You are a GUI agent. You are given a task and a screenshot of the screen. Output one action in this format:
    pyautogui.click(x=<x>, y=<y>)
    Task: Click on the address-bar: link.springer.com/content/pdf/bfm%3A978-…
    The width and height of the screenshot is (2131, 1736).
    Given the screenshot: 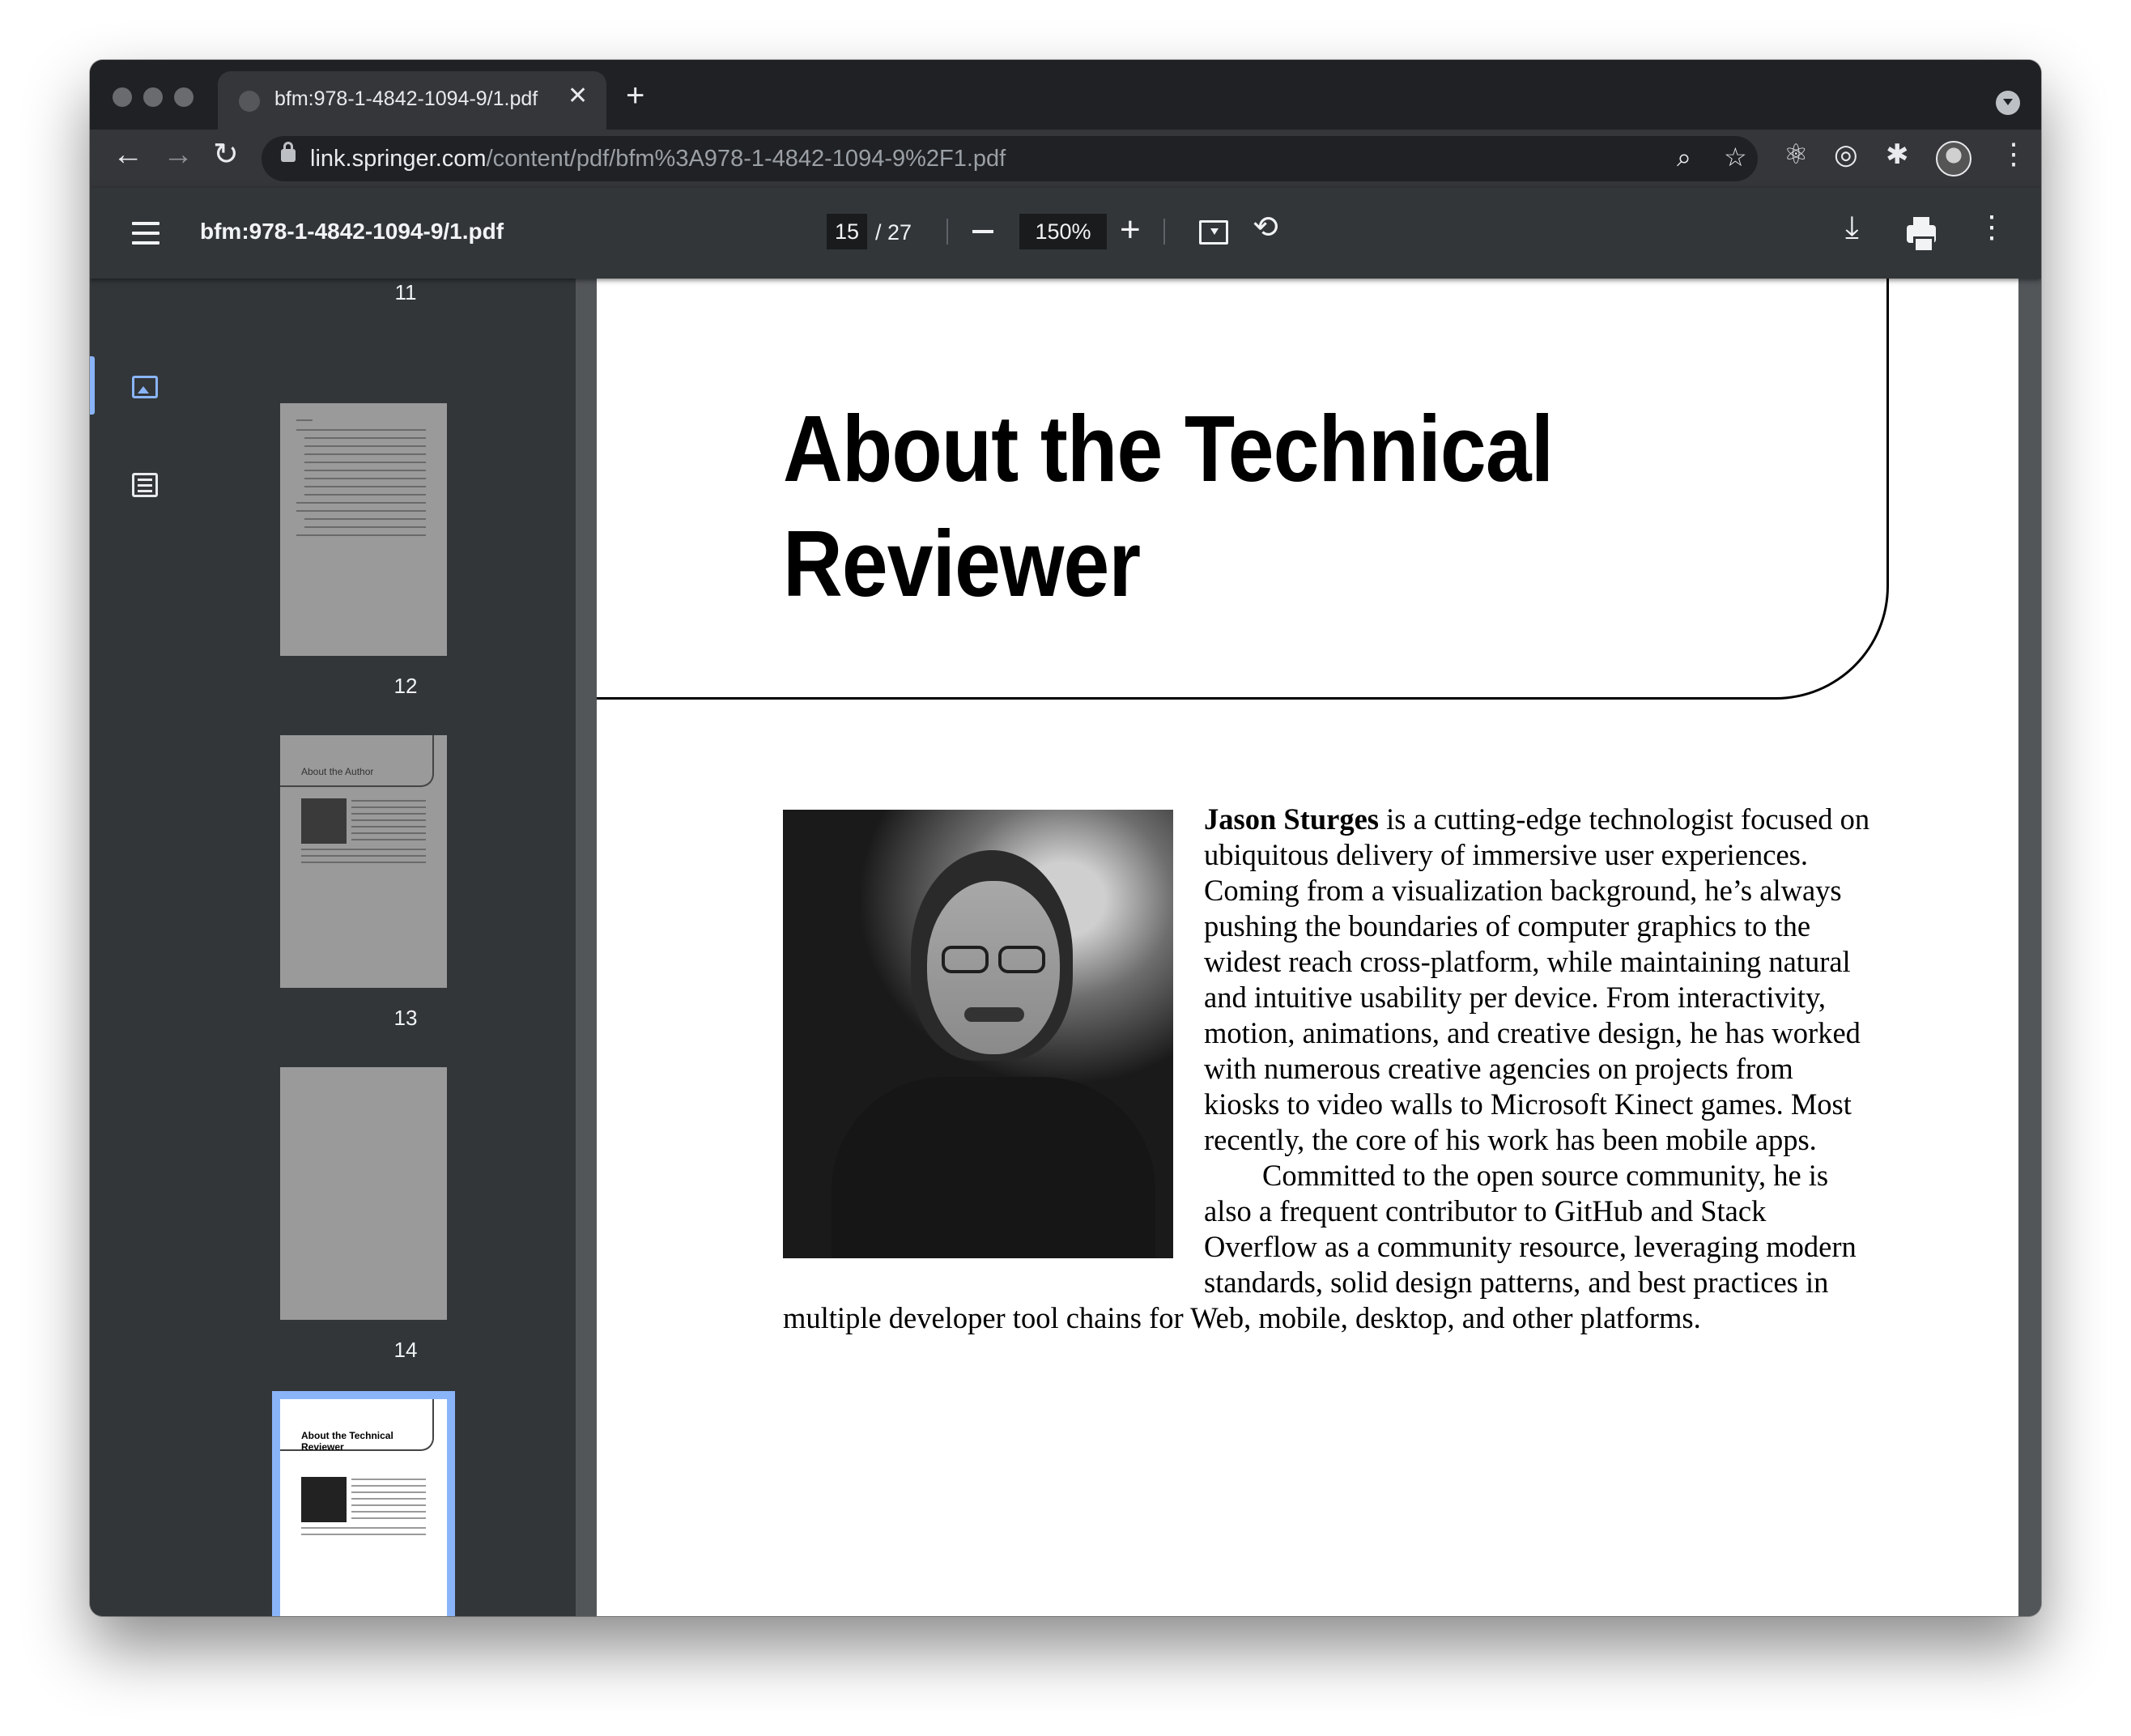 What is the action you would take?
    pyautogui.click(x=1010, y=158)
    